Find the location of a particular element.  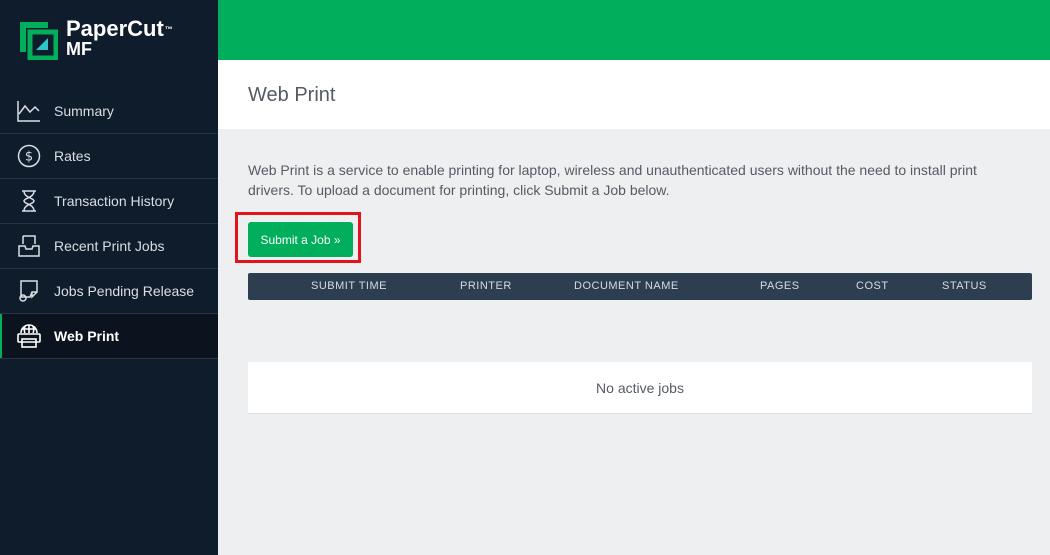

papercut-logo: PaperCut™ MF is located at coordinates (113, 40).